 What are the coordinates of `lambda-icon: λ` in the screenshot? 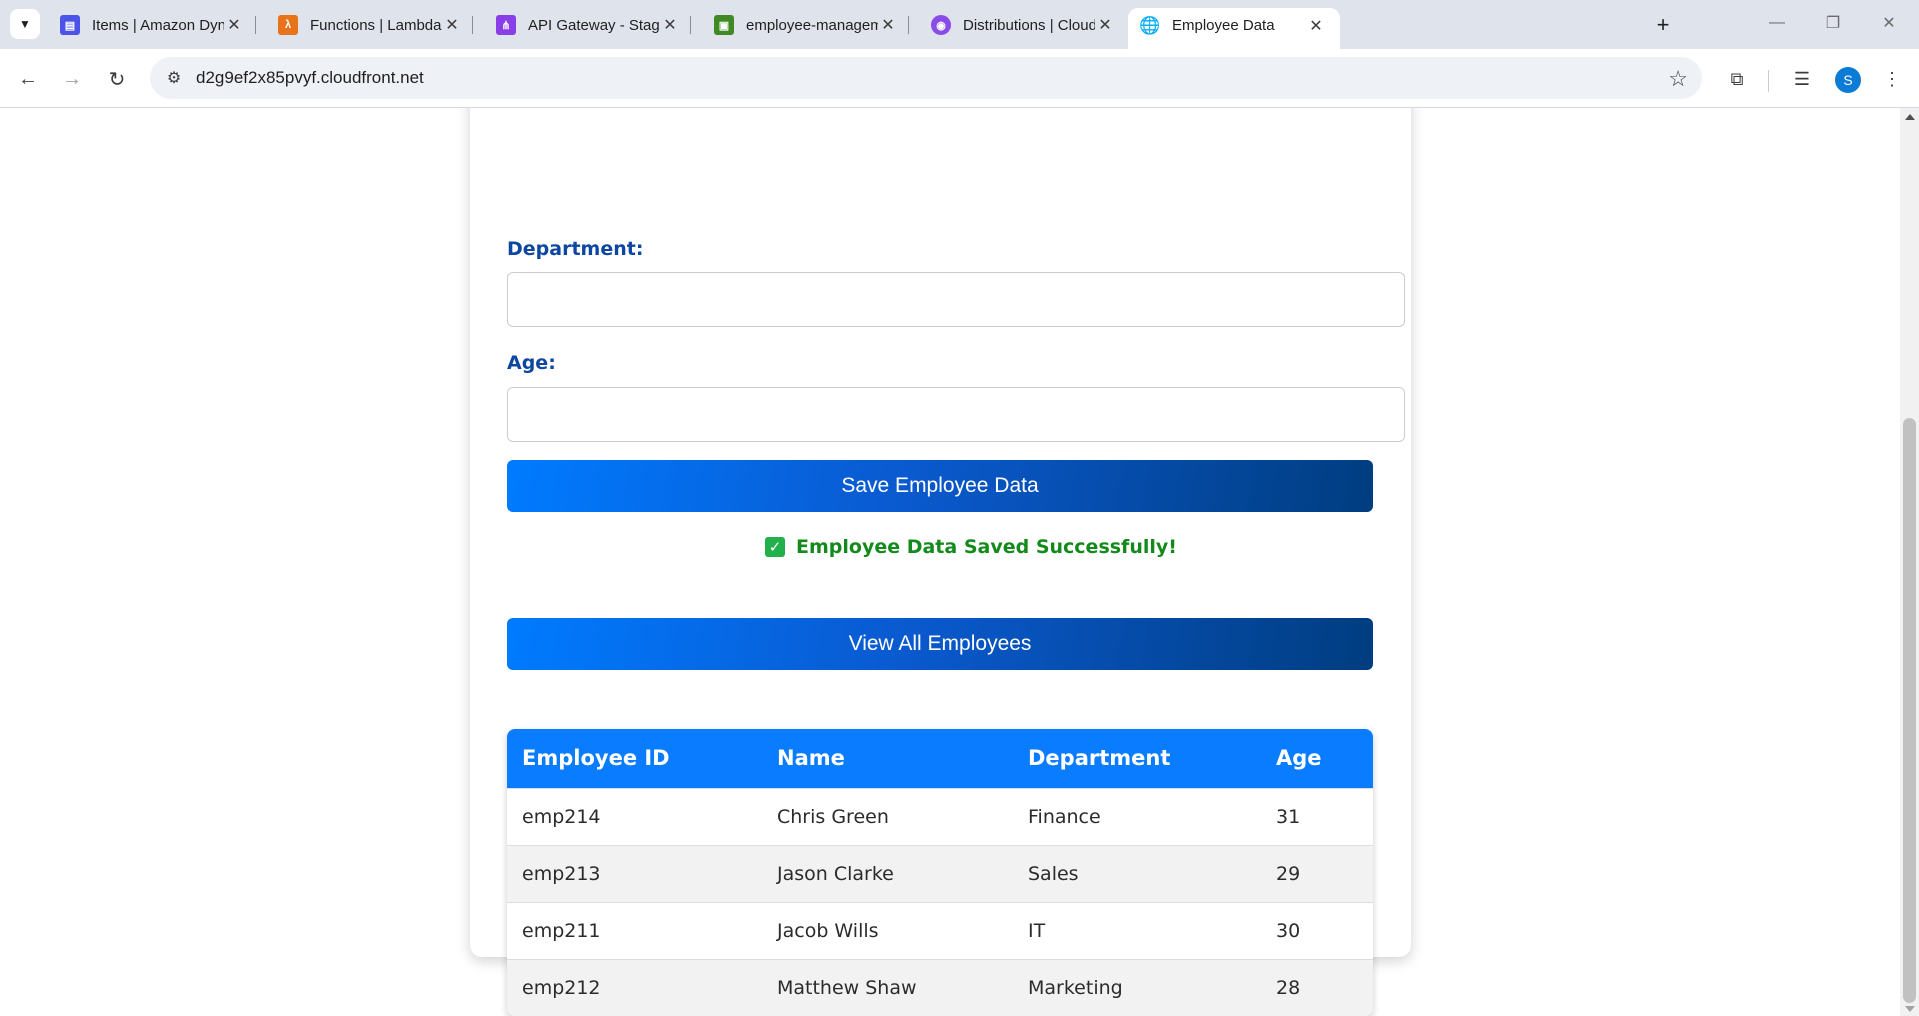 It's located at (288, 25).